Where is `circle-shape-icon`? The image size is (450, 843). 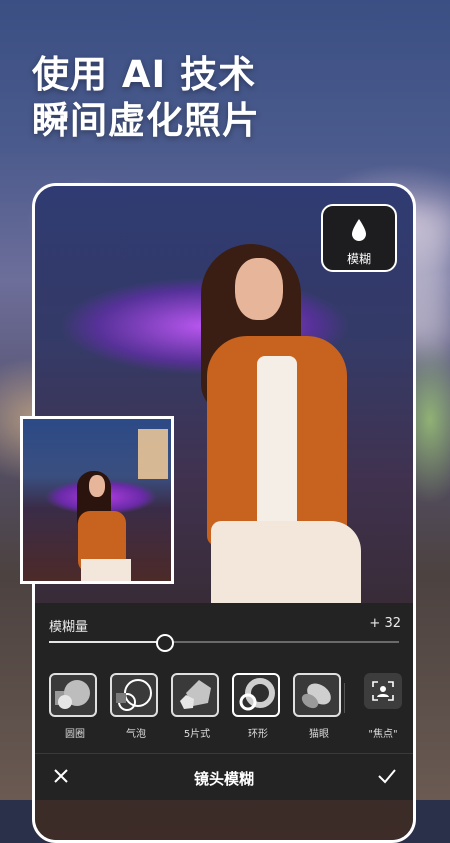 circle-shape-icon is located at coordinates (73, 695).